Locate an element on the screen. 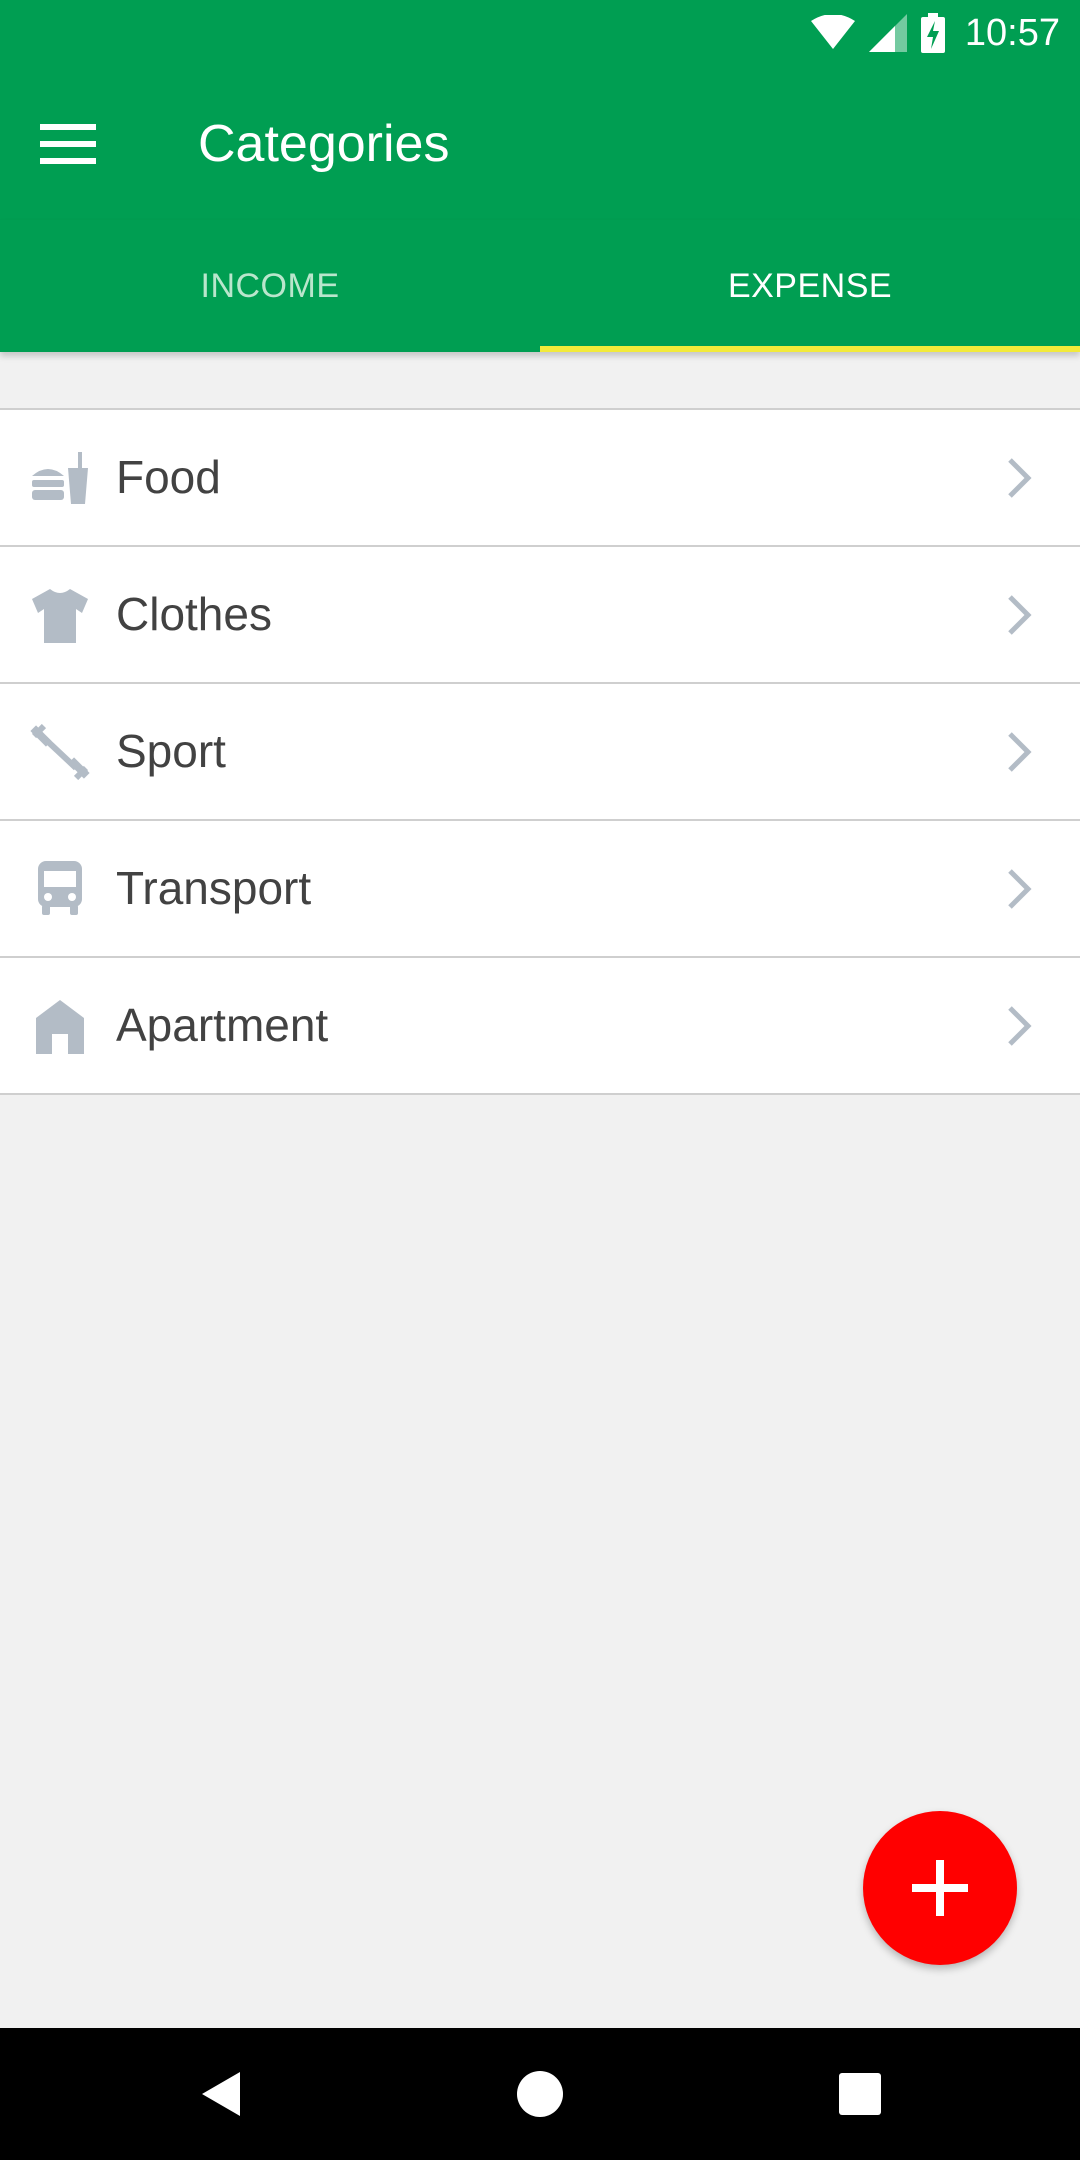 Image resolution: width=1080 pixels, height=2160 pixels. category-item-apartment: Apartment is located at coordinates (540, 1026).